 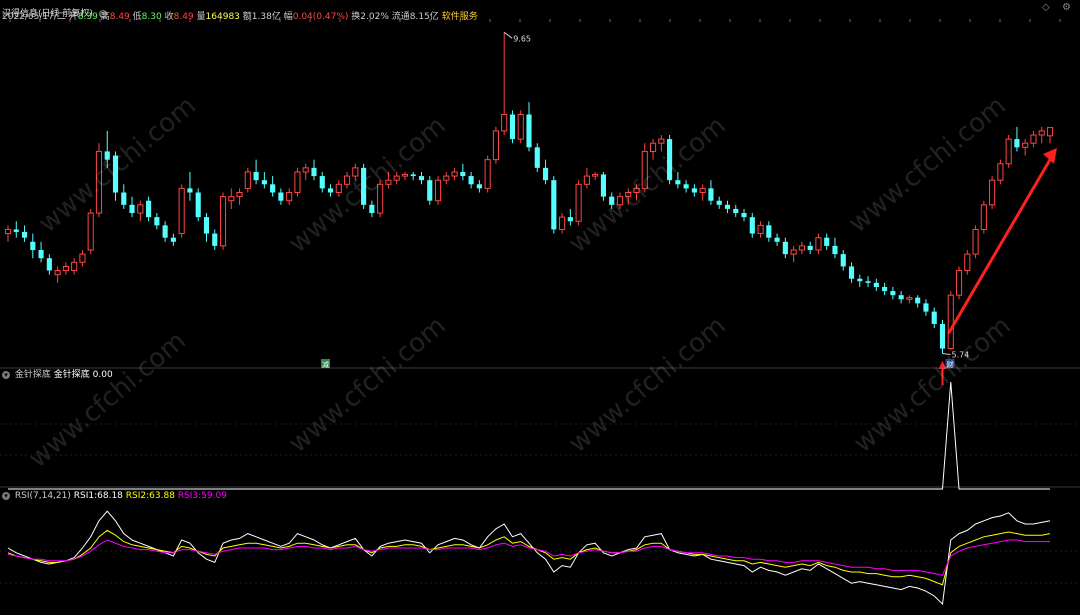 What do you see at coordinates (110, 496) in the screenshot?
I see `rsi1-value: 68.18` at bounding box center [110, 496].